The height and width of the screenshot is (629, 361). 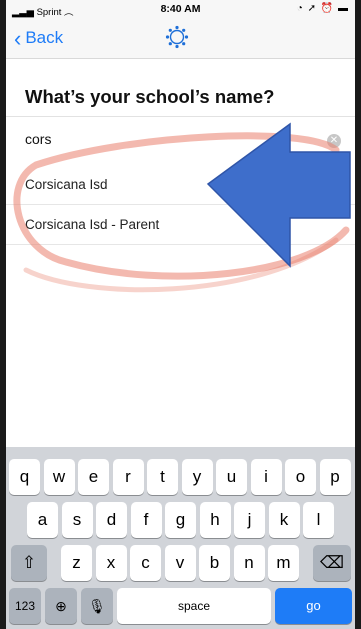 What do you see at coordinates (150, 96) in the screenshot?
I see `page-title: What’s your school’s name?` at bounding box center [150, 96].